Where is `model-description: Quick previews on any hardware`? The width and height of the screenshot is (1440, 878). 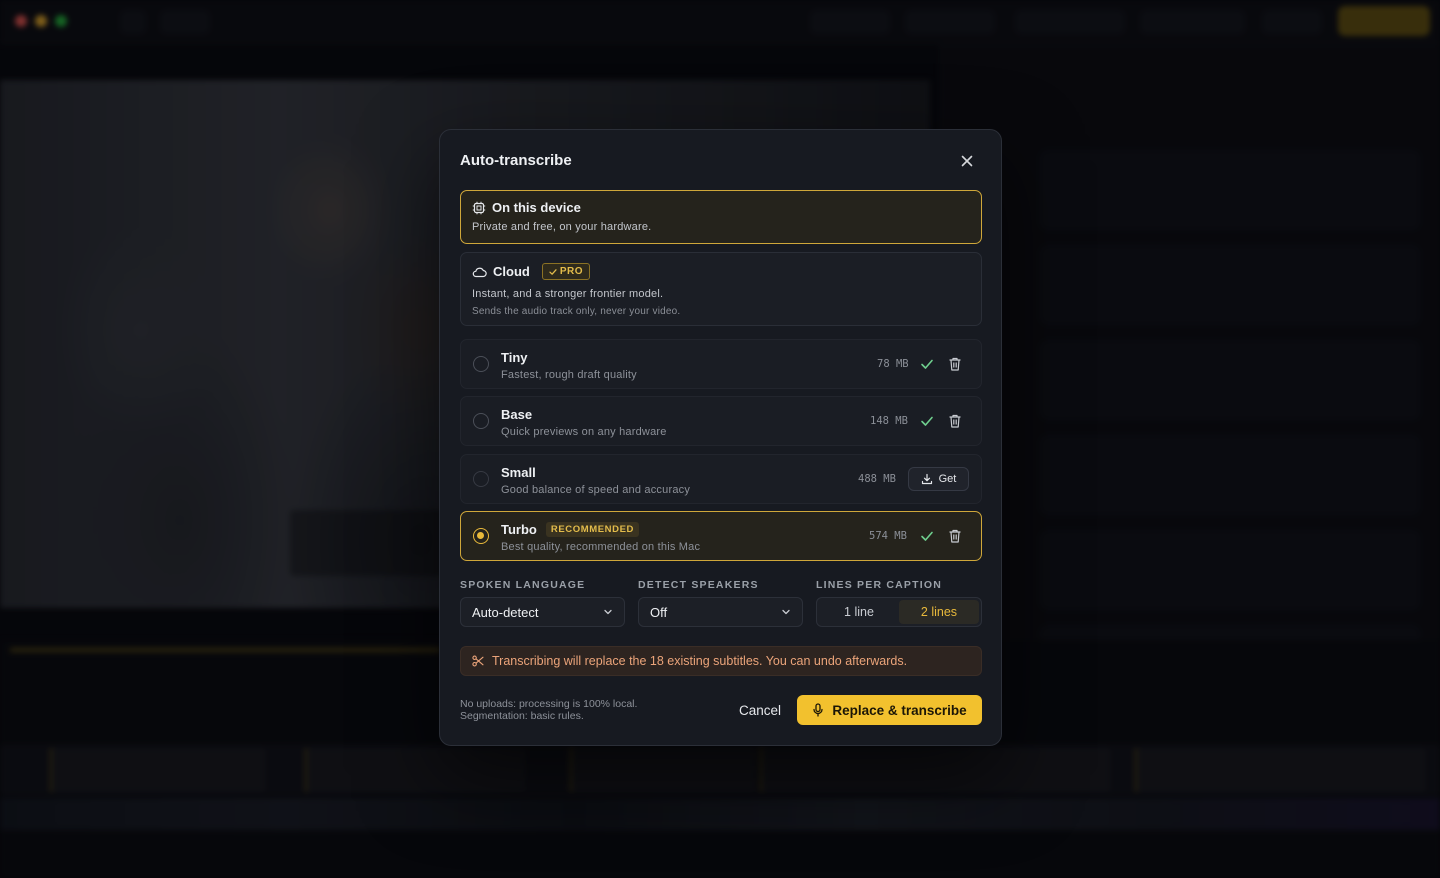 model-description: Quick previews on any hardware is located at coordinates (584, 432).